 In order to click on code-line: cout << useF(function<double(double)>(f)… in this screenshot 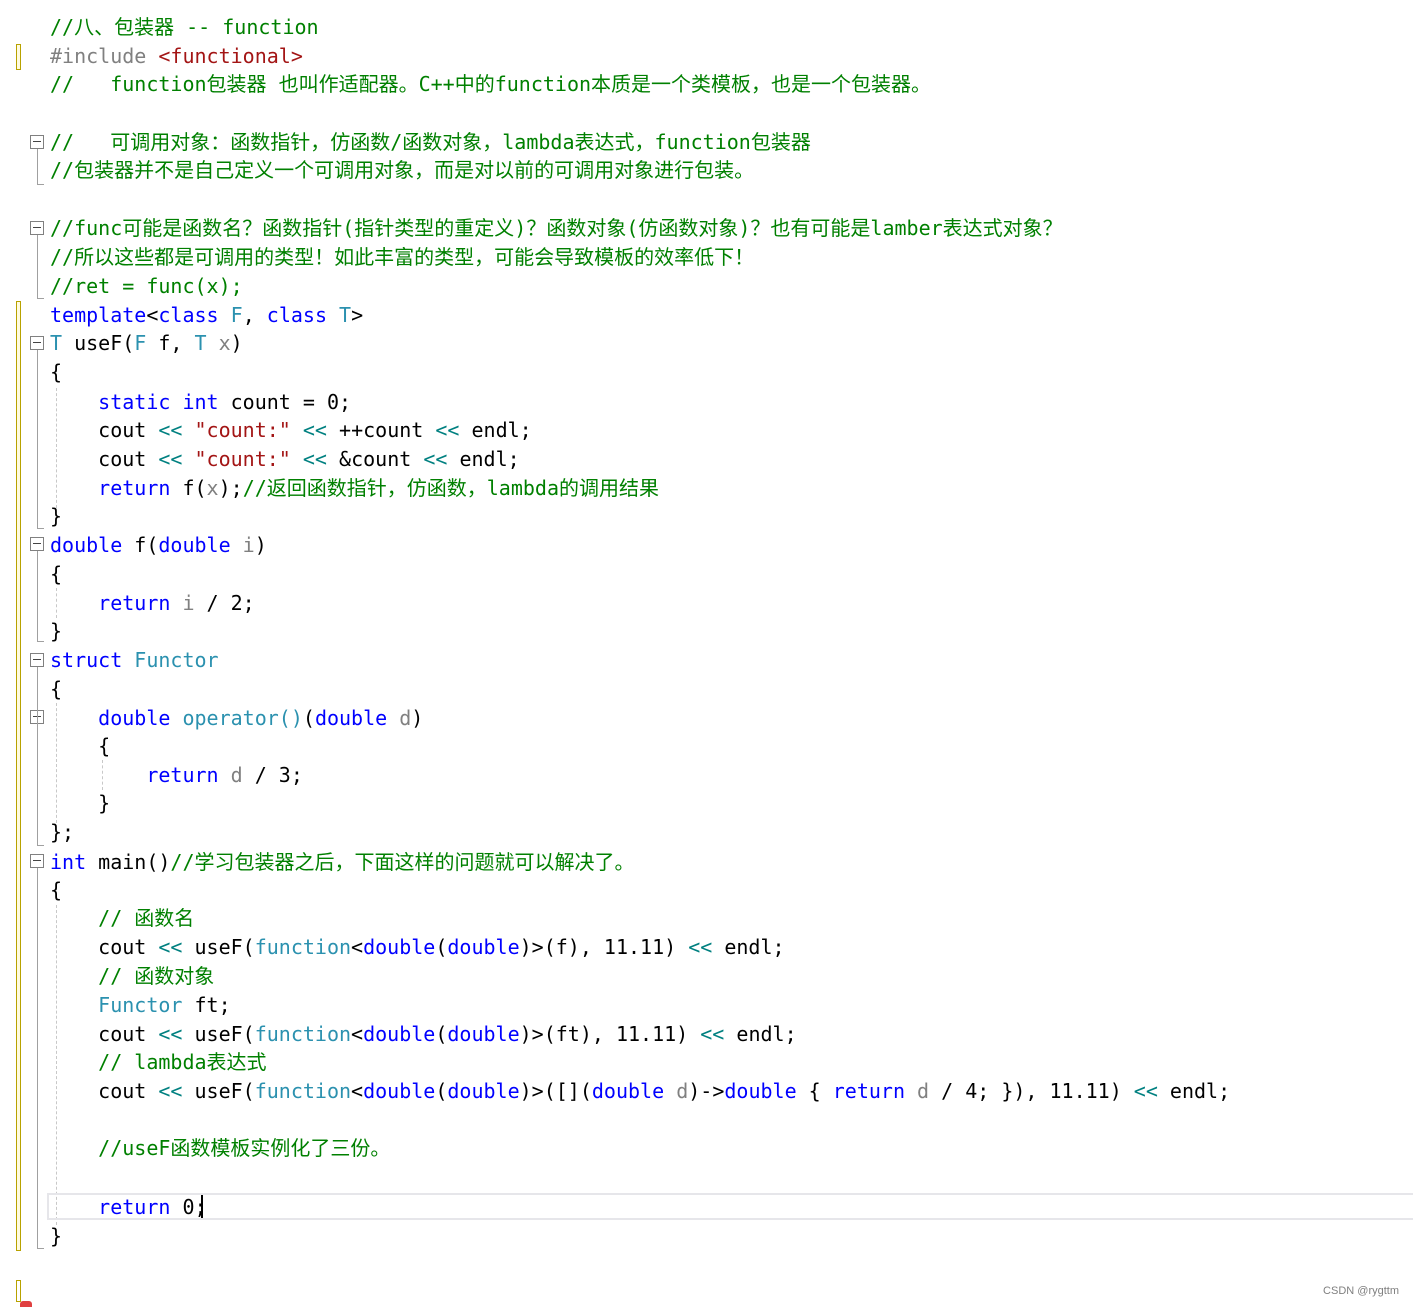, I will do `click(417, 947)`.